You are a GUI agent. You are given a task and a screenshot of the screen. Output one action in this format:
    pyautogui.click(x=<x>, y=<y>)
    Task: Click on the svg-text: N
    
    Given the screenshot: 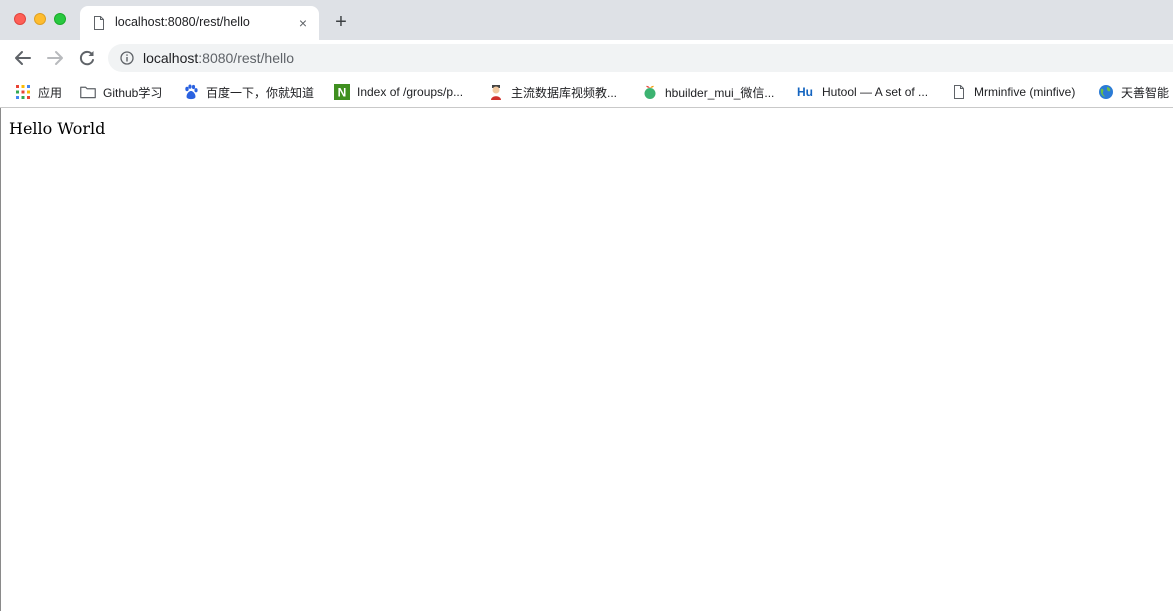 What is the action you would take?
    pyautogui.click(x=342, y=93)
    